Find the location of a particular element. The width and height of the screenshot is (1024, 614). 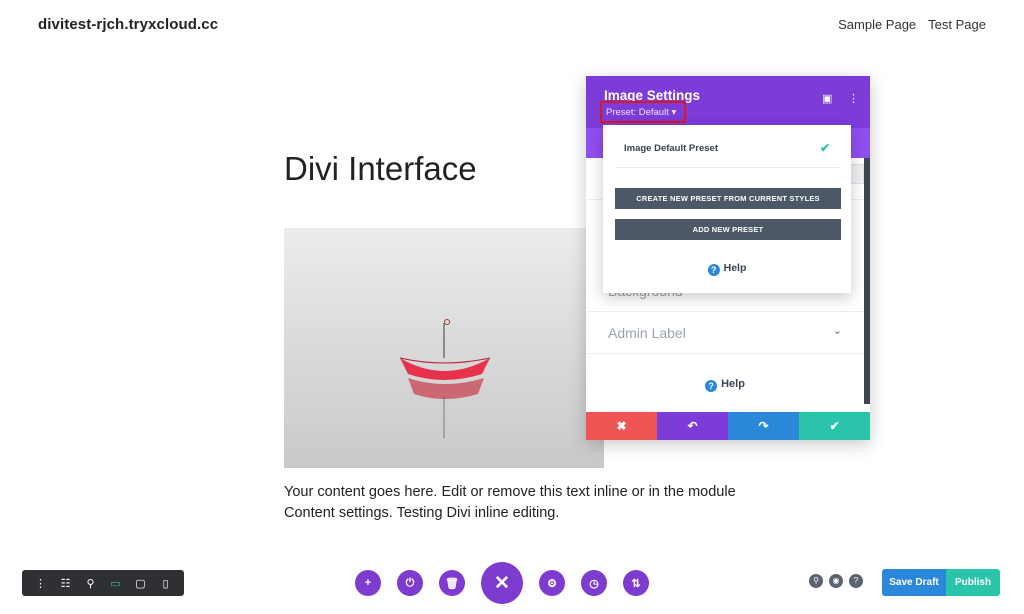

modal-footer: ✖ ↶ ↷ ✔ is located at coordinates (728, 426).